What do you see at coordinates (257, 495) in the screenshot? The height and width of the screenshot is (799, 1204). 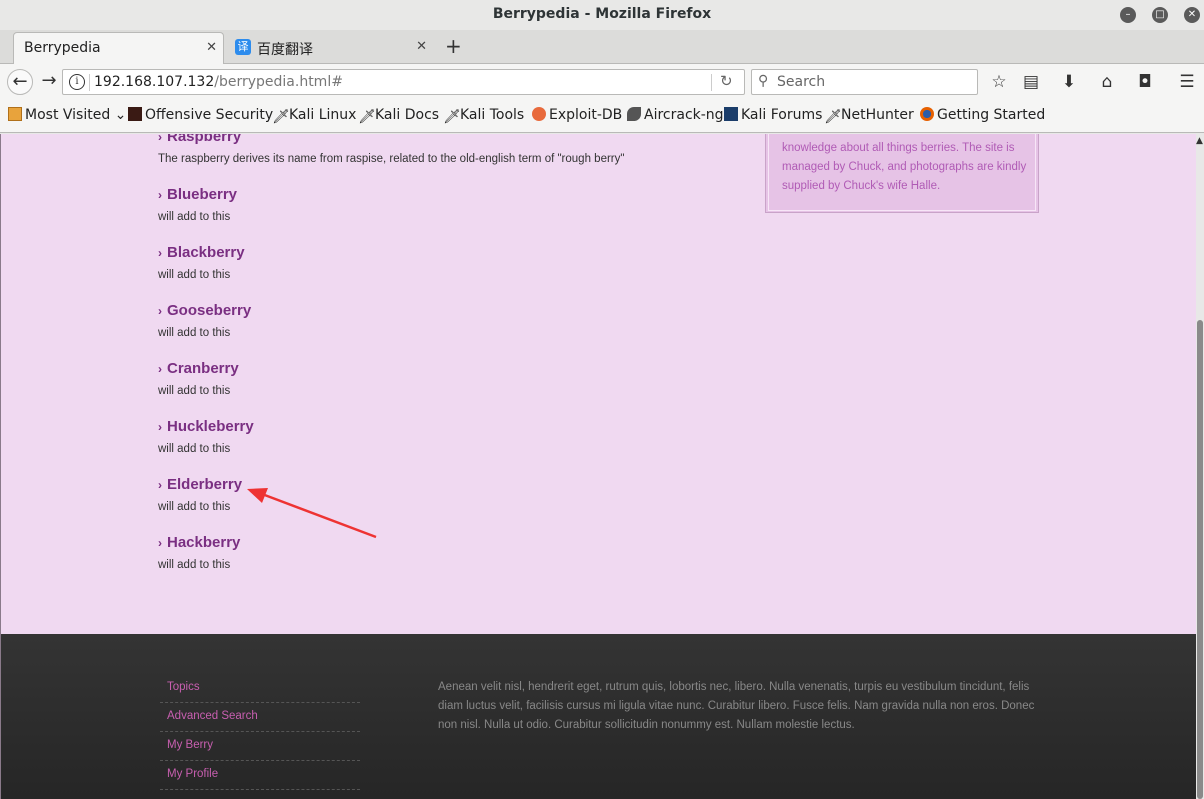 I see `annotation-arrow-head` at bounding box center [257, 495].